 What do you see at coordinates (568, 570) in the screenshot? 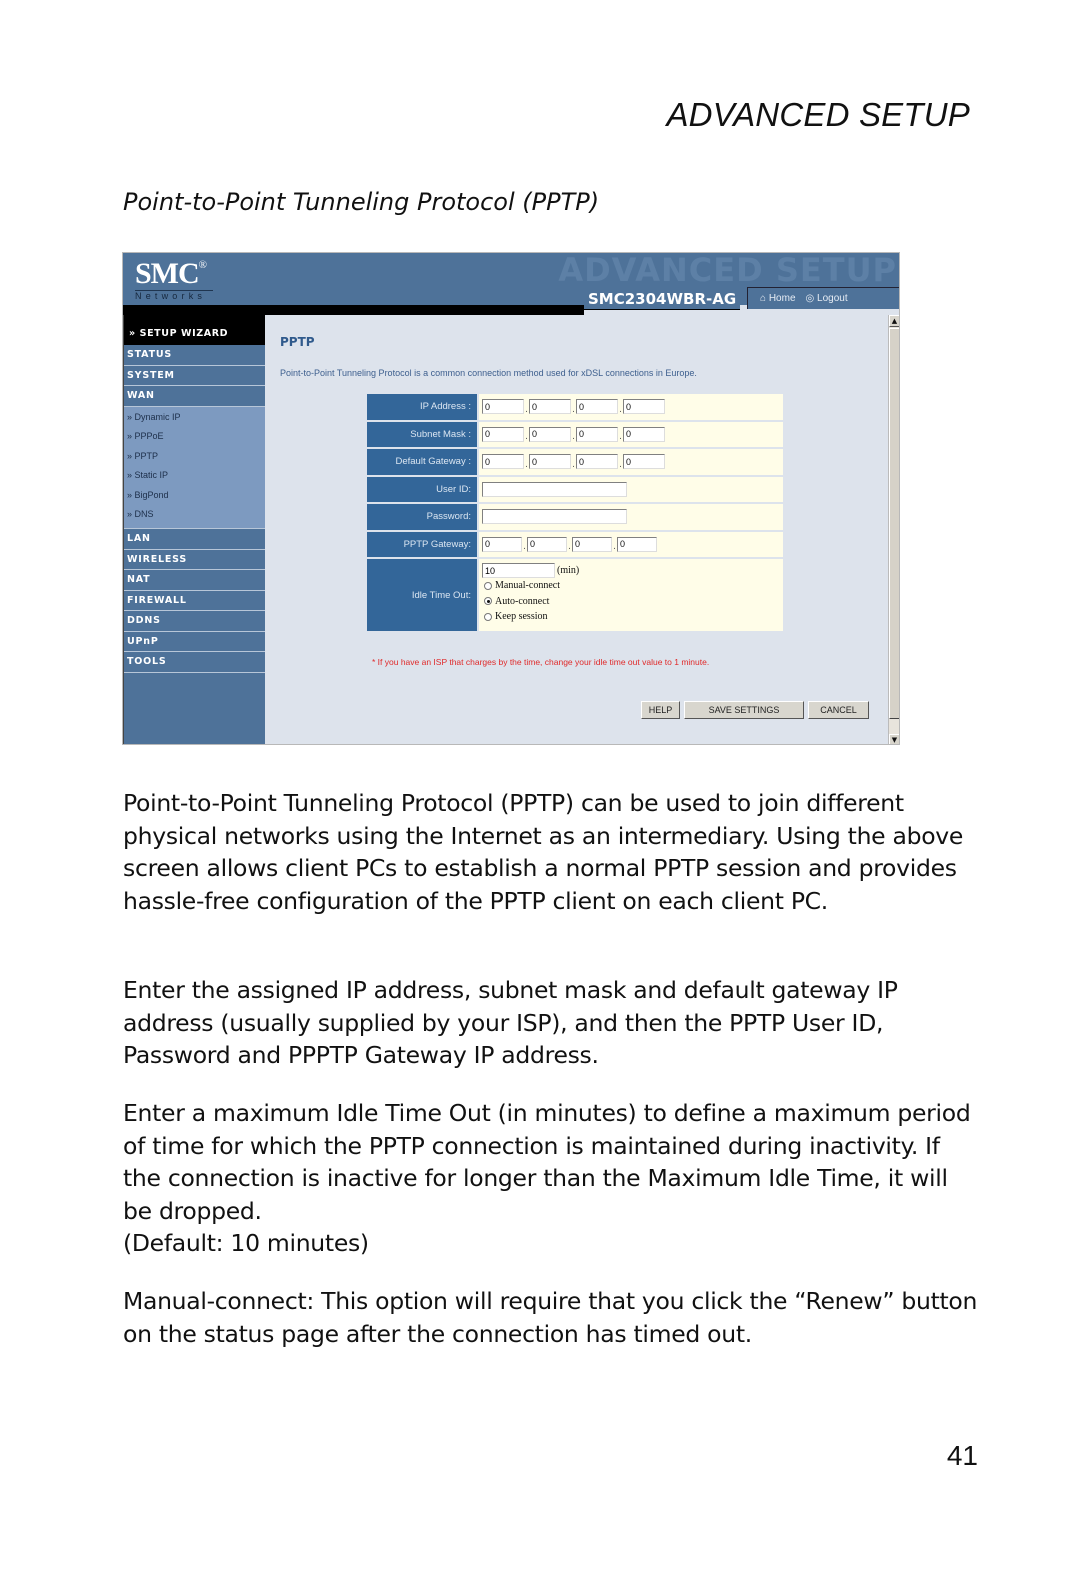
I see `idle-timeout-unit: (min)` at bounding box center [568, 570].